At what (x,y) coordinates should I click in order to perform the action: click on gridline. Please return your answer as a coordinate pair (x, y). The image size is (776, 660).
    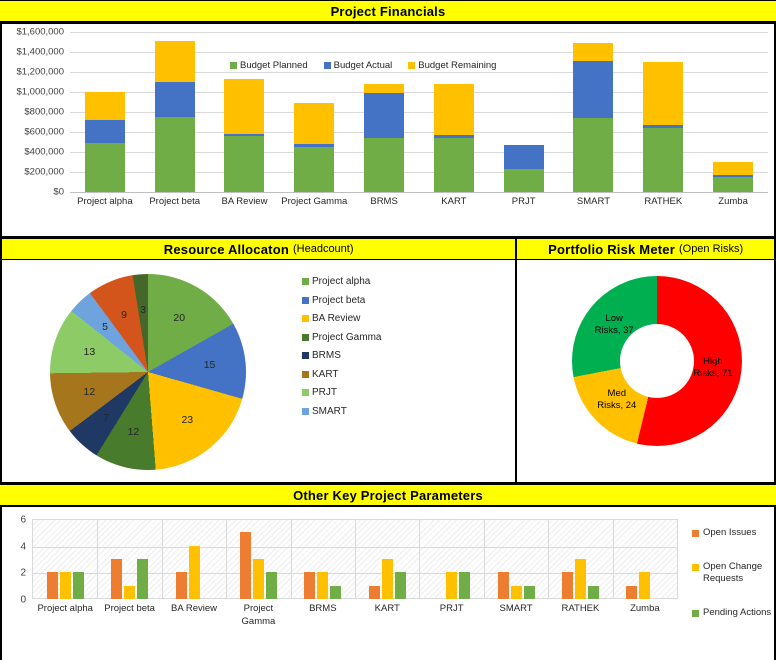
    Looking at the image, I should click on (419, 192).